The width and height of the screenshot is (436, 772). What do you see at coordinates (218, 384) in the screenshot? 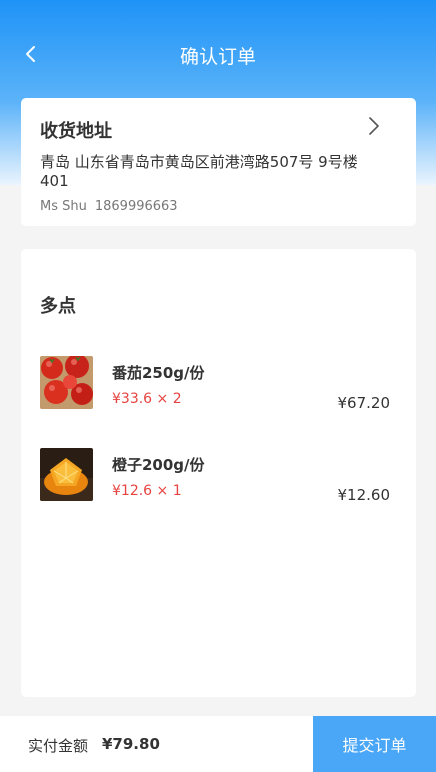
I see `order-item: 番茄250g/份 ¥33.6 × 2 ¥67.20` at bounding box center [218, 384].